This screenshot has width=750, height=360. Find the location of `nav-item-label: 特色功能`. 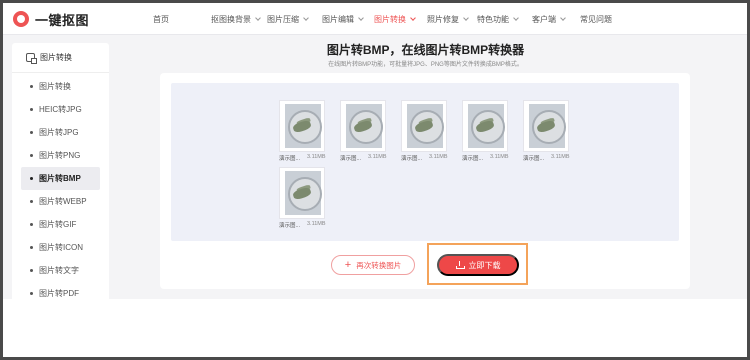

nav-item-label: 特色功能 is located at coordinates (493, 19).